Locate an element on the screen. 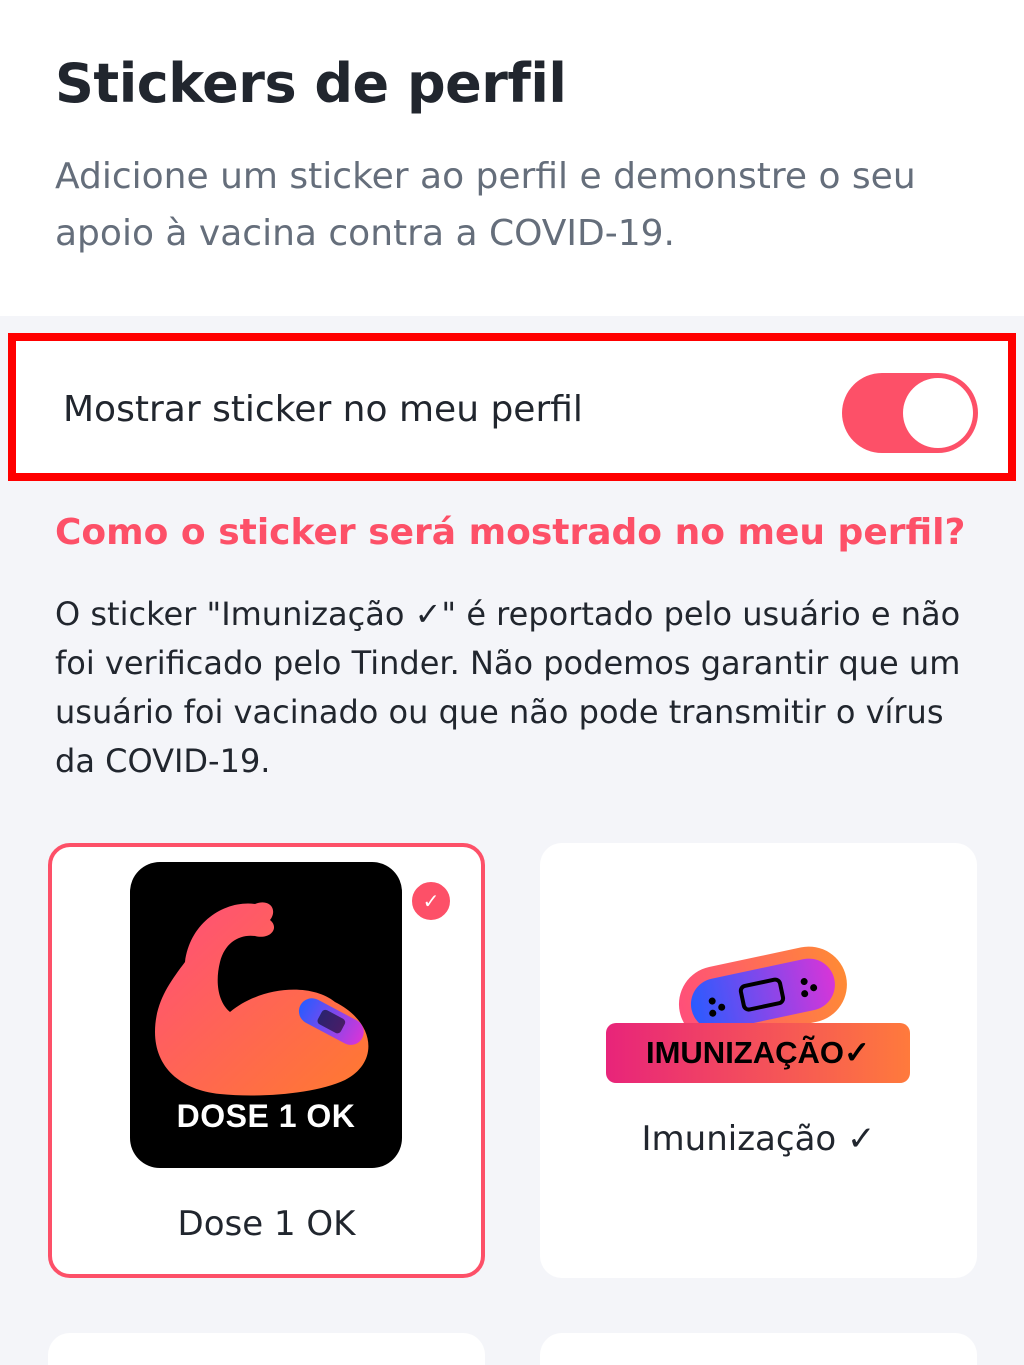 The height and width of the screenshot is (1365, 1024). show-sticker-row: Mostrar sticker no meu perfil is located at coordinates (512, 407).